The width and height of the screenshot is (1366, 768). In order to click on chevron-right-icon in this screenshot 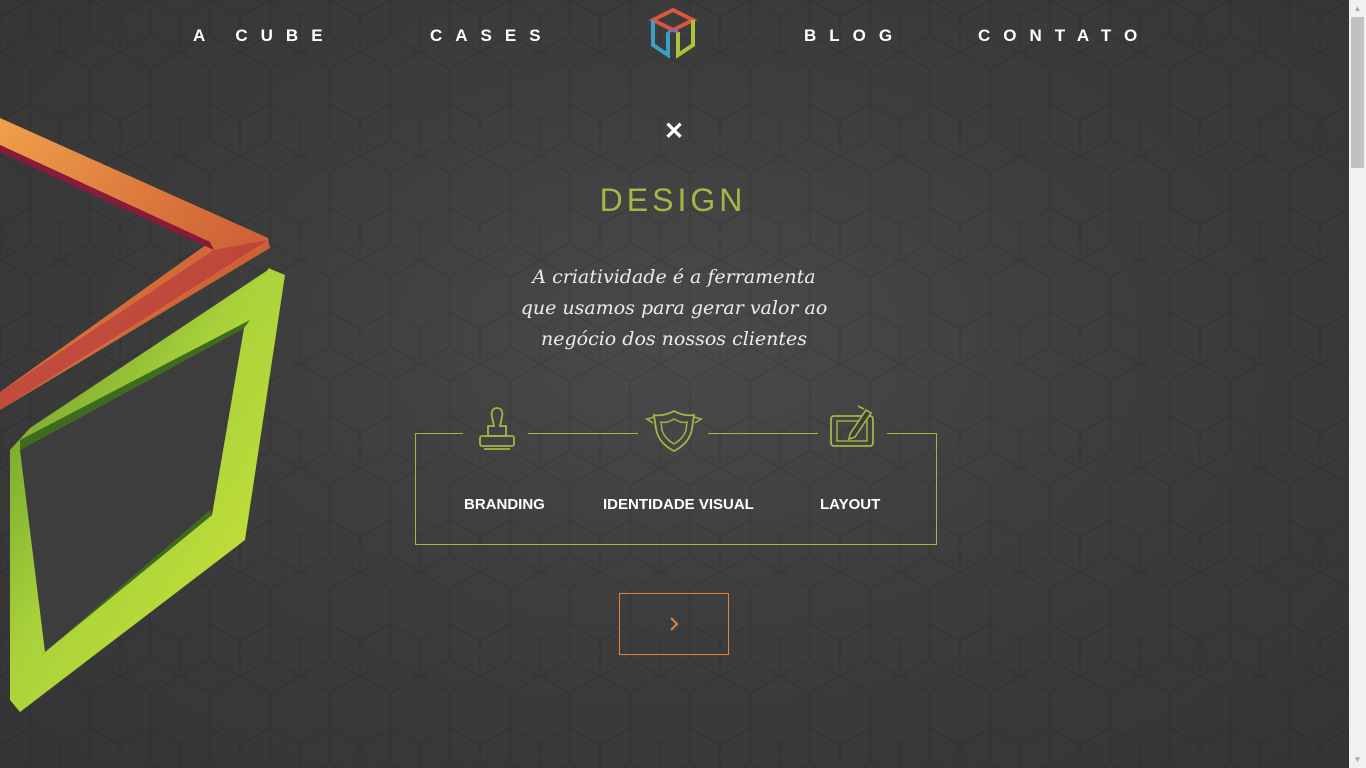, I will do `click(674, 624)`.